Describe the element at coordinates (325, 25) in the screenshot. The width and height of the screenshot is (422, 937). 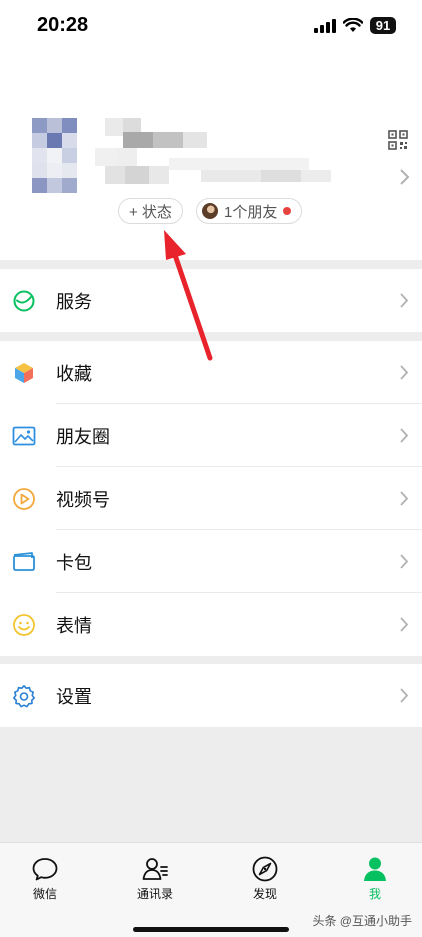
I see `signal-icon` at that location.